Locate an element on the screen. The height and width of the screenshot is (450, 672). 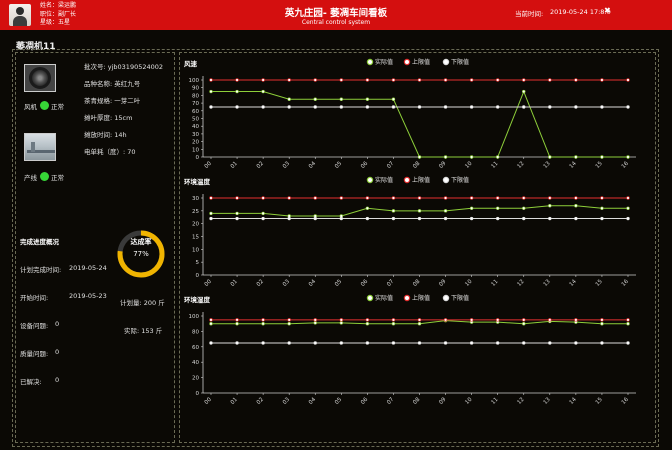
legend-label-actual: 实际值 is located at coordinates (384, 62).